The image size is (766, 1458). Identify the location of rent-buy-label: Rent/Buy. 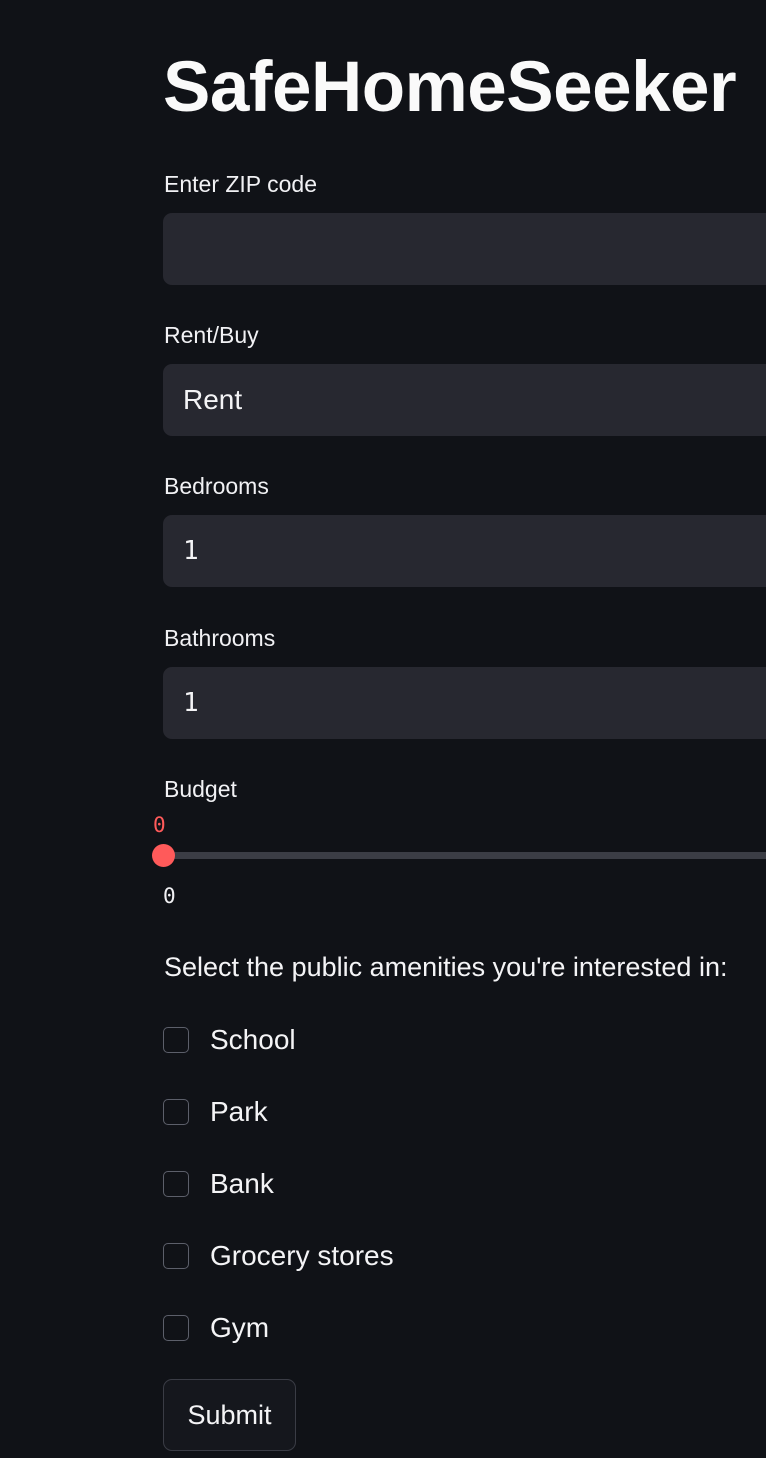
(211, 335).